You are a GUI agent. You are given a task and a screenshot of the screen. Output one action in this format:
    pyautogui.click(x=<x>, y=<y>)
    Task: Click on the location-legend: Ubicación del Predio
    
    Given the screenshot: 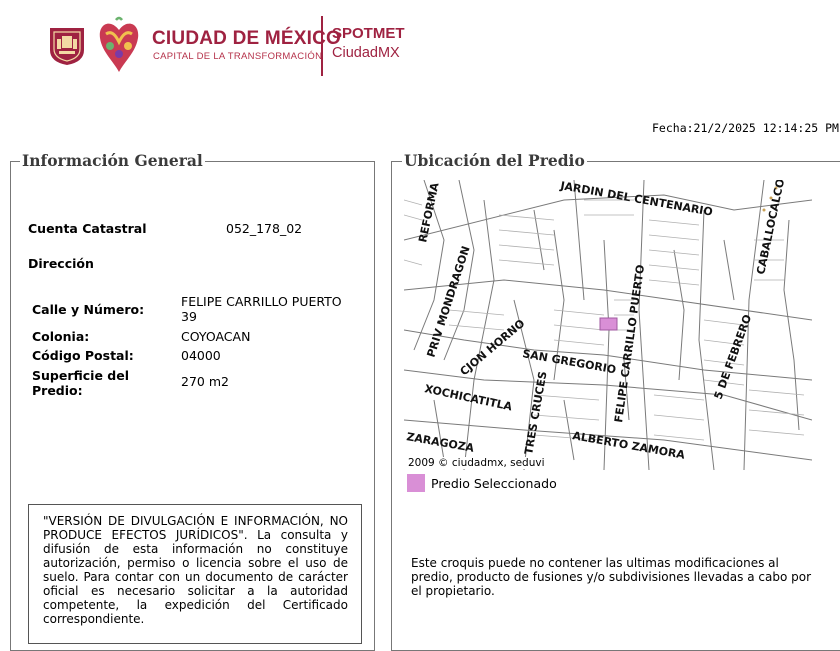 What is the action you would take?
    pyautogui.click(x=494, y=160)
    